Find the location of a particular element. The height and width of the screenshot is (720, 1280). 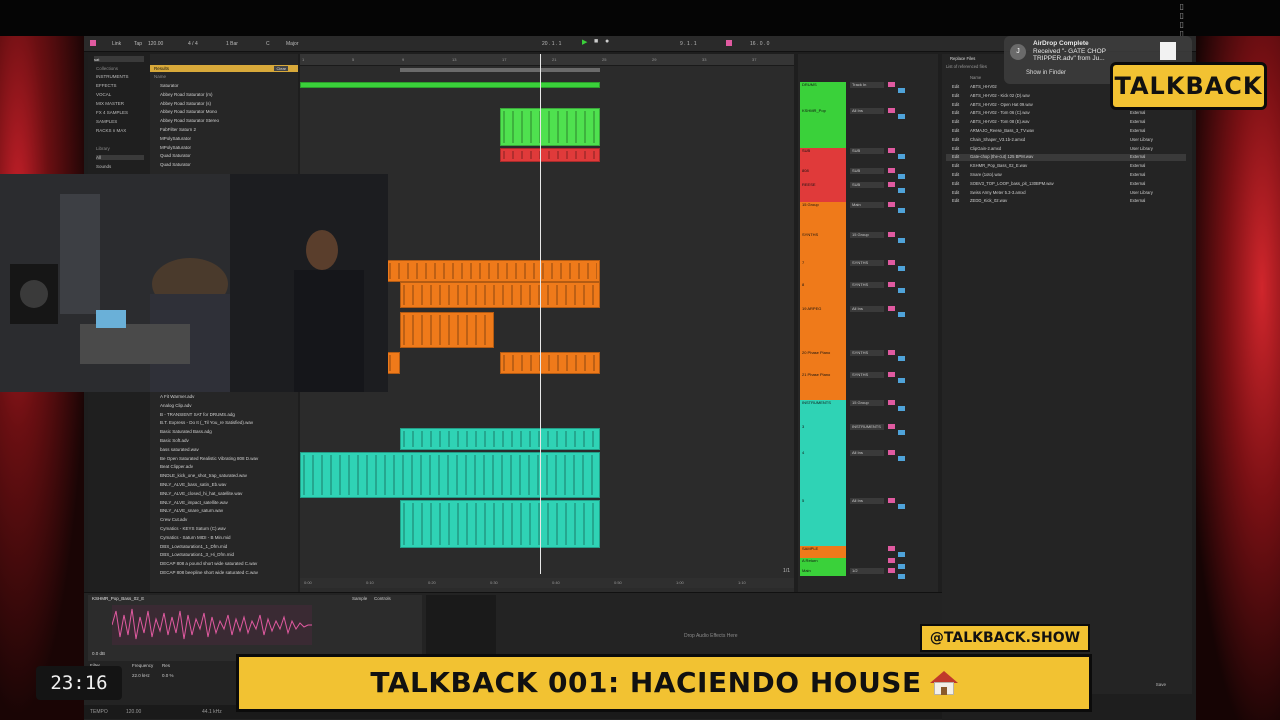

eq-device is located at coordinates (461, 628).